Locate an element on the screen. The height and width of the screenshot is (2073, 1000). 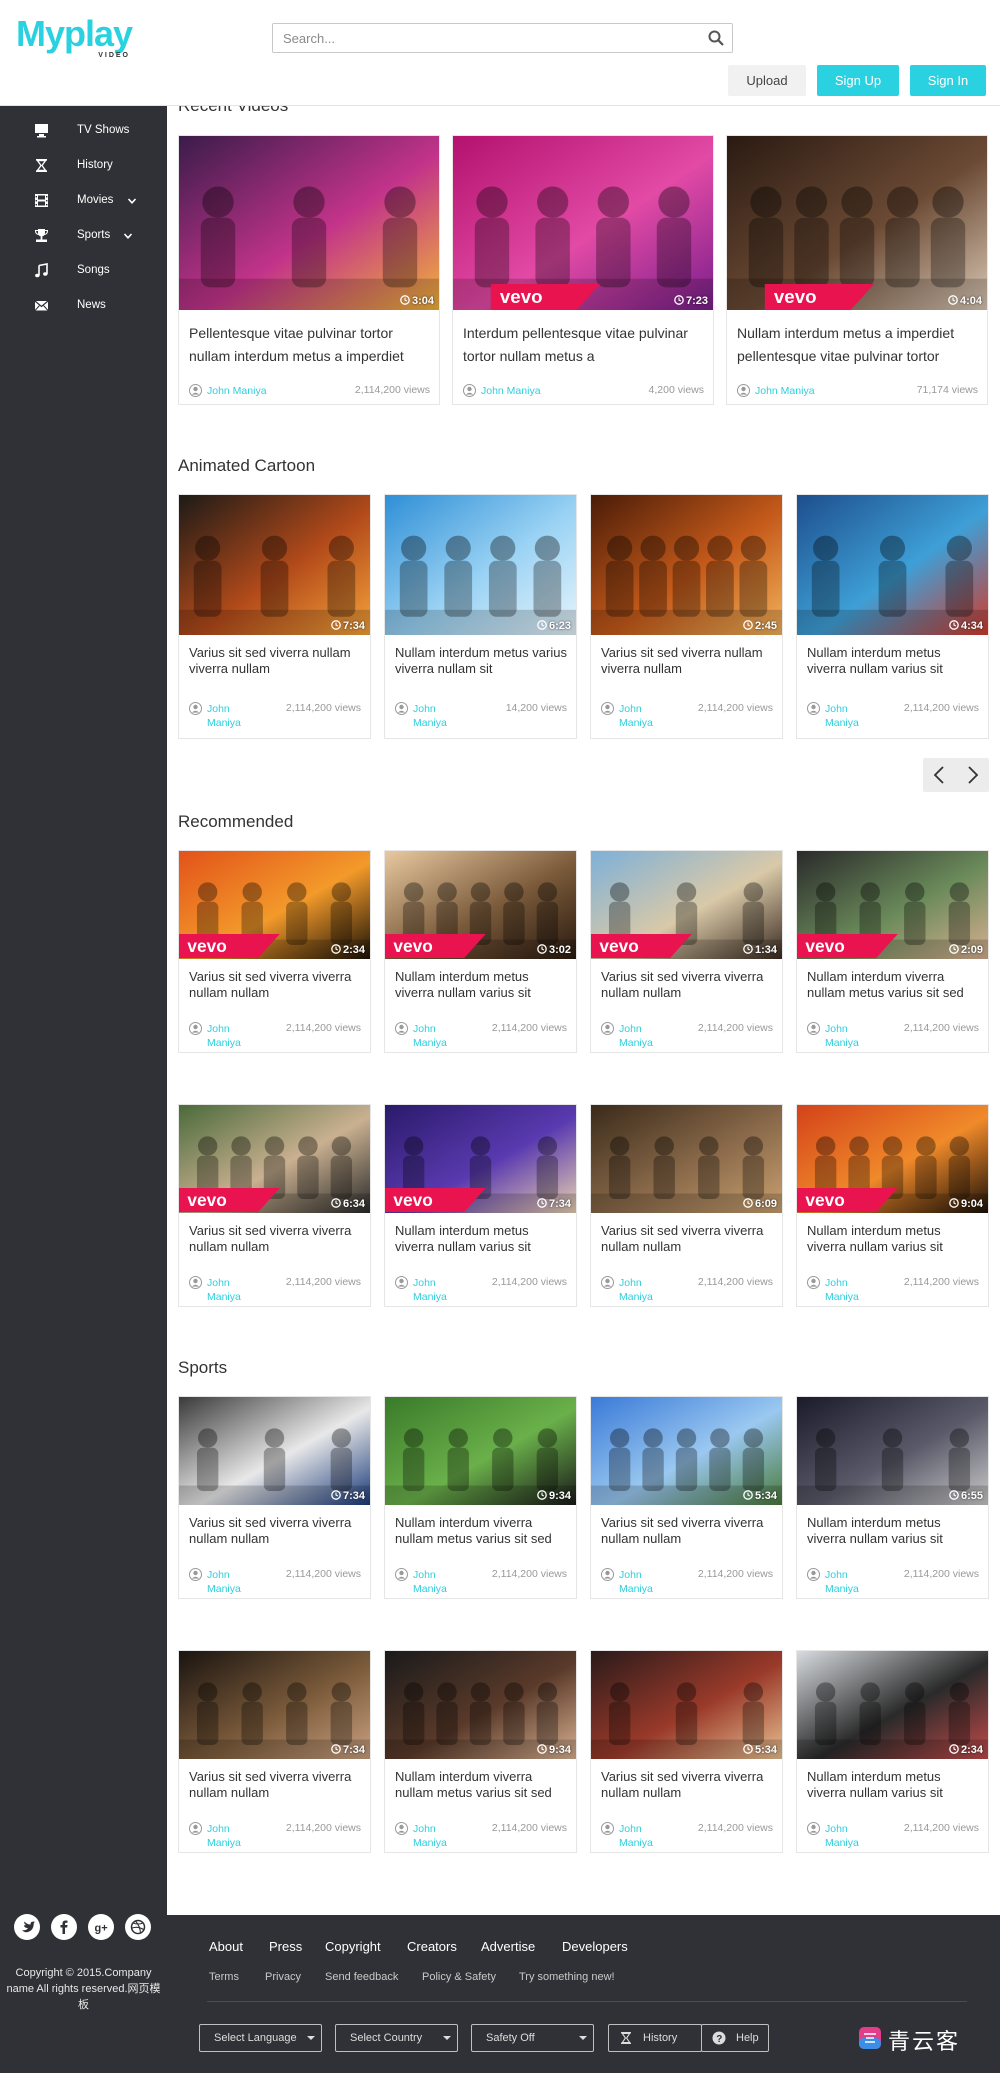
dribbble-icon is located at coordinates (138, 1927).